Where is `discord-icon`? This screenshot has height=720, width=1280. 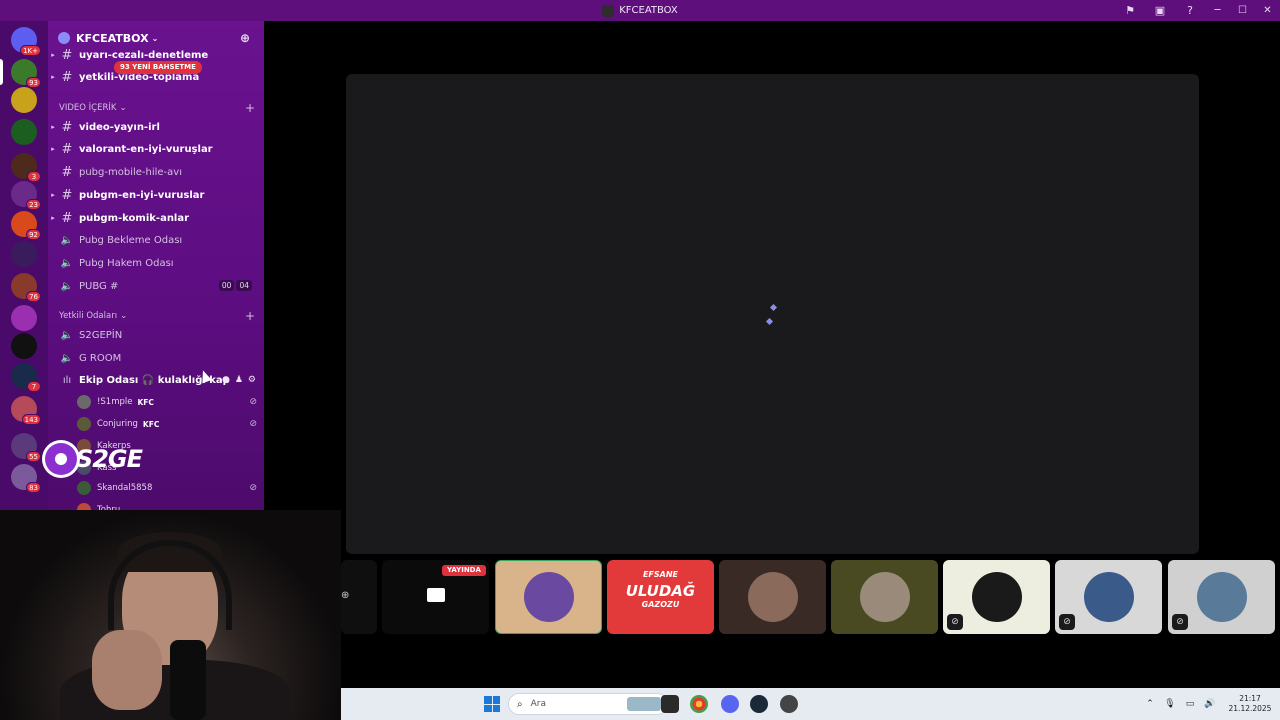
discord-icon is located at coordinates (730, 704).